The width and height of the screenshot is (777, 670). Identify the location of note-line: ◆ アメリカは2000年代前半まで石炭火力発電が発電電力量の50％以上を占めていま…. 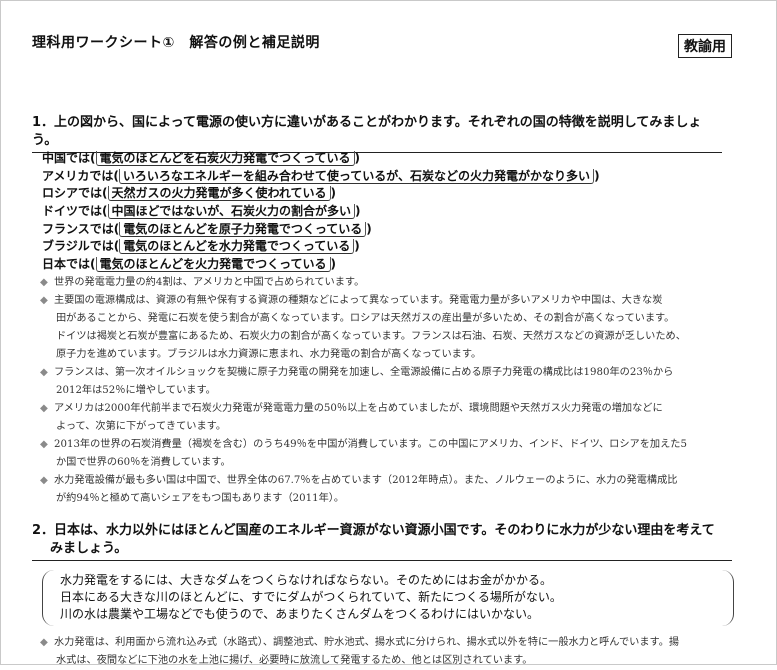
(385, 409).